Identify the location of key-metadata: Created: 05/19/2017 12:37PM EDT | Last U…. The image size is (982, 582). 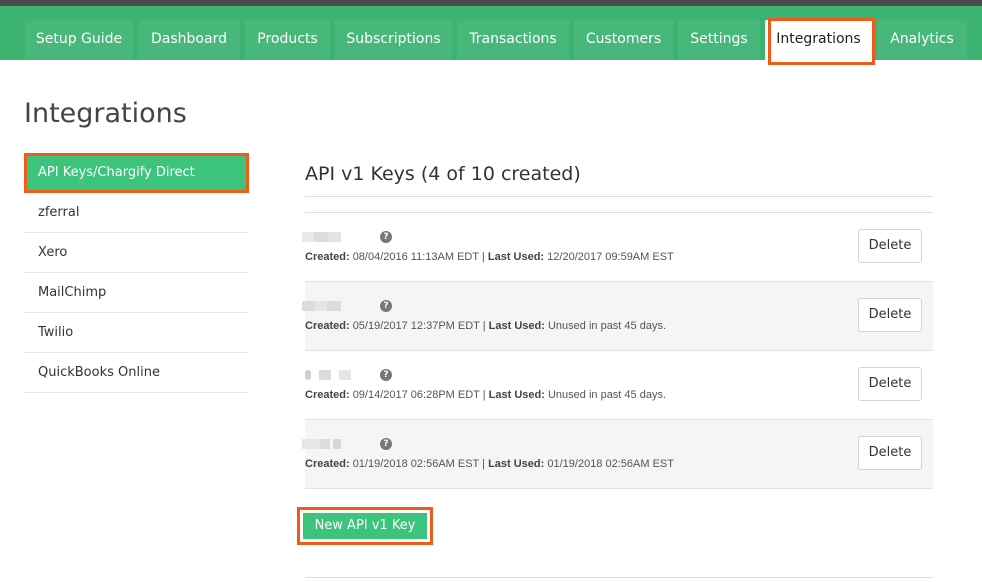
(486, 326).